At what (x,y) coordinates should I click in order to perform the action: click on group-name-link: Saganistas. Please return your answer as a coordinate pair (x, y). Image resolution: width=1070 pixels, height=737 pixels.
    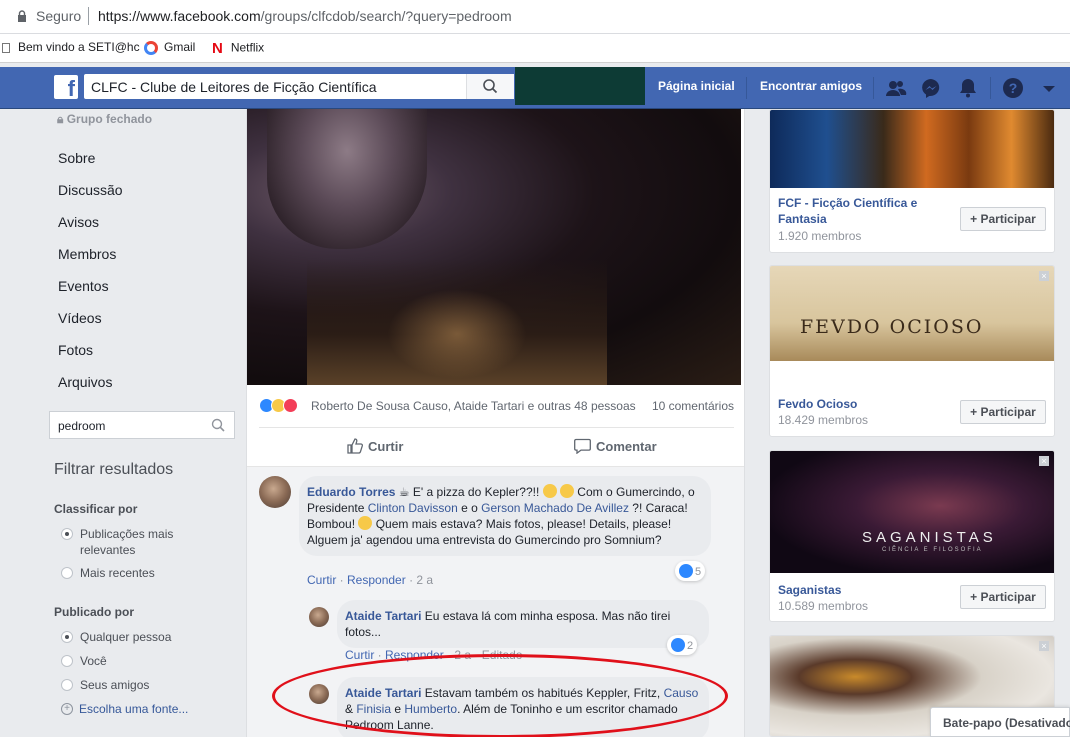
    Looking at the image, I should click on (809, 590).